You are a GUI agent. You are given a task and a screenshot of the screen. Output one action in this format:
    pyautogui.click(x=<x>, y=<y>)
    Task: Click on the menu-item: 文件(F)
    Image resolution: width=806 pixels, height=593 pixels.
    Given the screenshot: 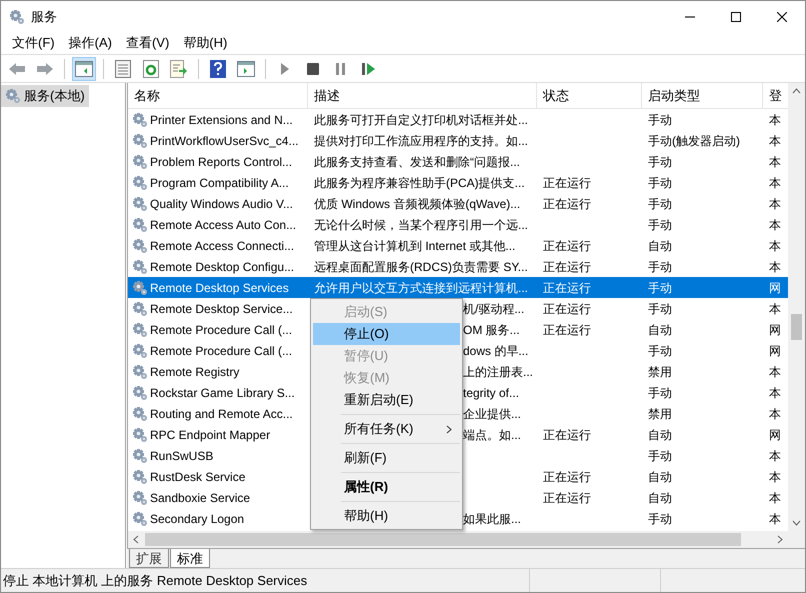 What is the action you would take?
    pyautogui.click(x=33, y=43)
    